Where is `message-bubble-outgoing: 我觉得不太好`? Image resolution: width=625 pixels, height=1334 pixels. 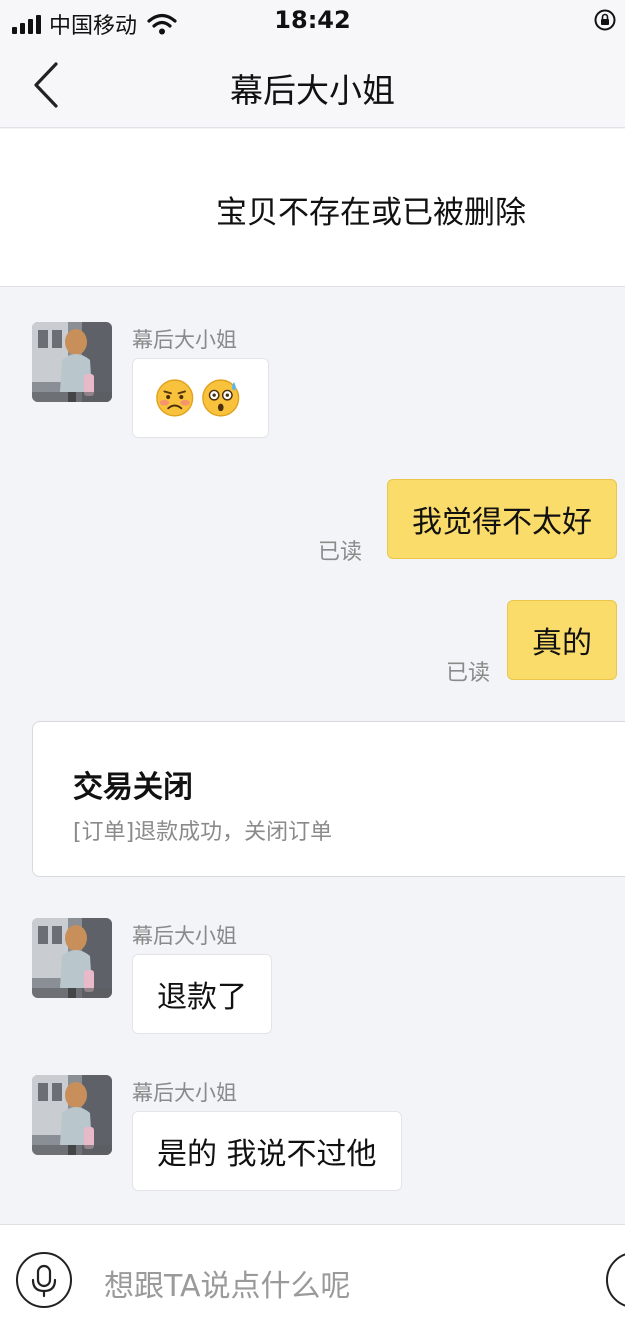 message-bubble-outgoing: 我觉得不太好 is located at coordinates (502, 519).